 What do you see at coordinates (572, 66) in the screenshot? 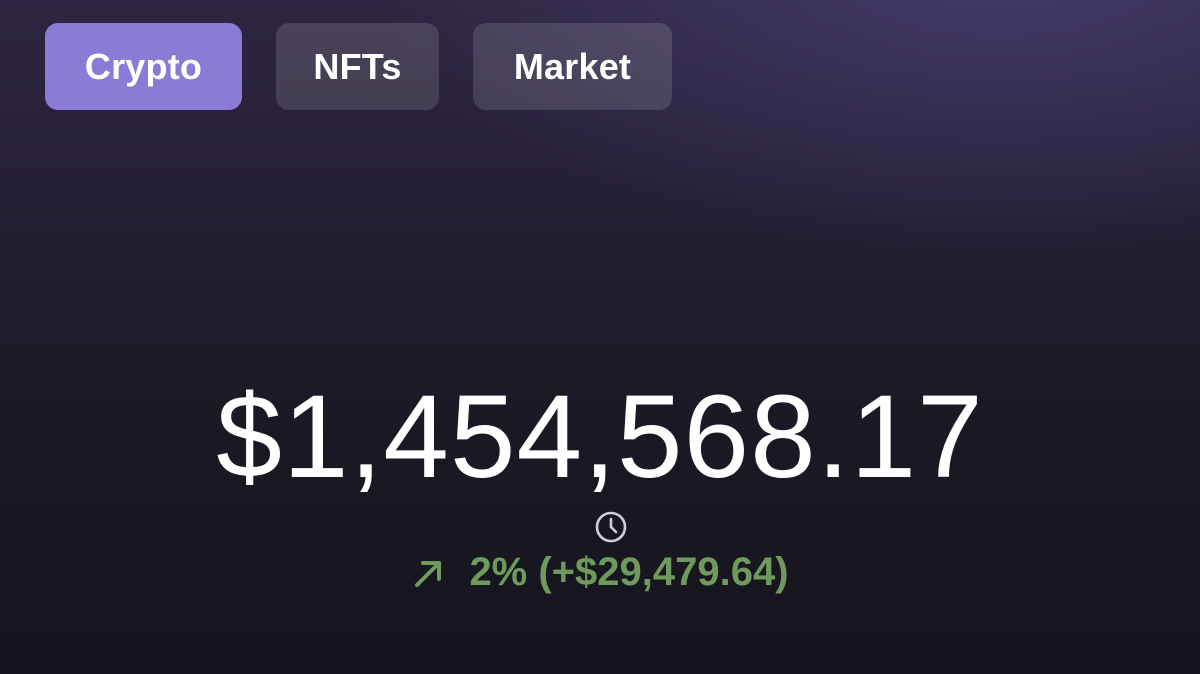
I see `tab-market: Market` at bounding box center [572, 66].